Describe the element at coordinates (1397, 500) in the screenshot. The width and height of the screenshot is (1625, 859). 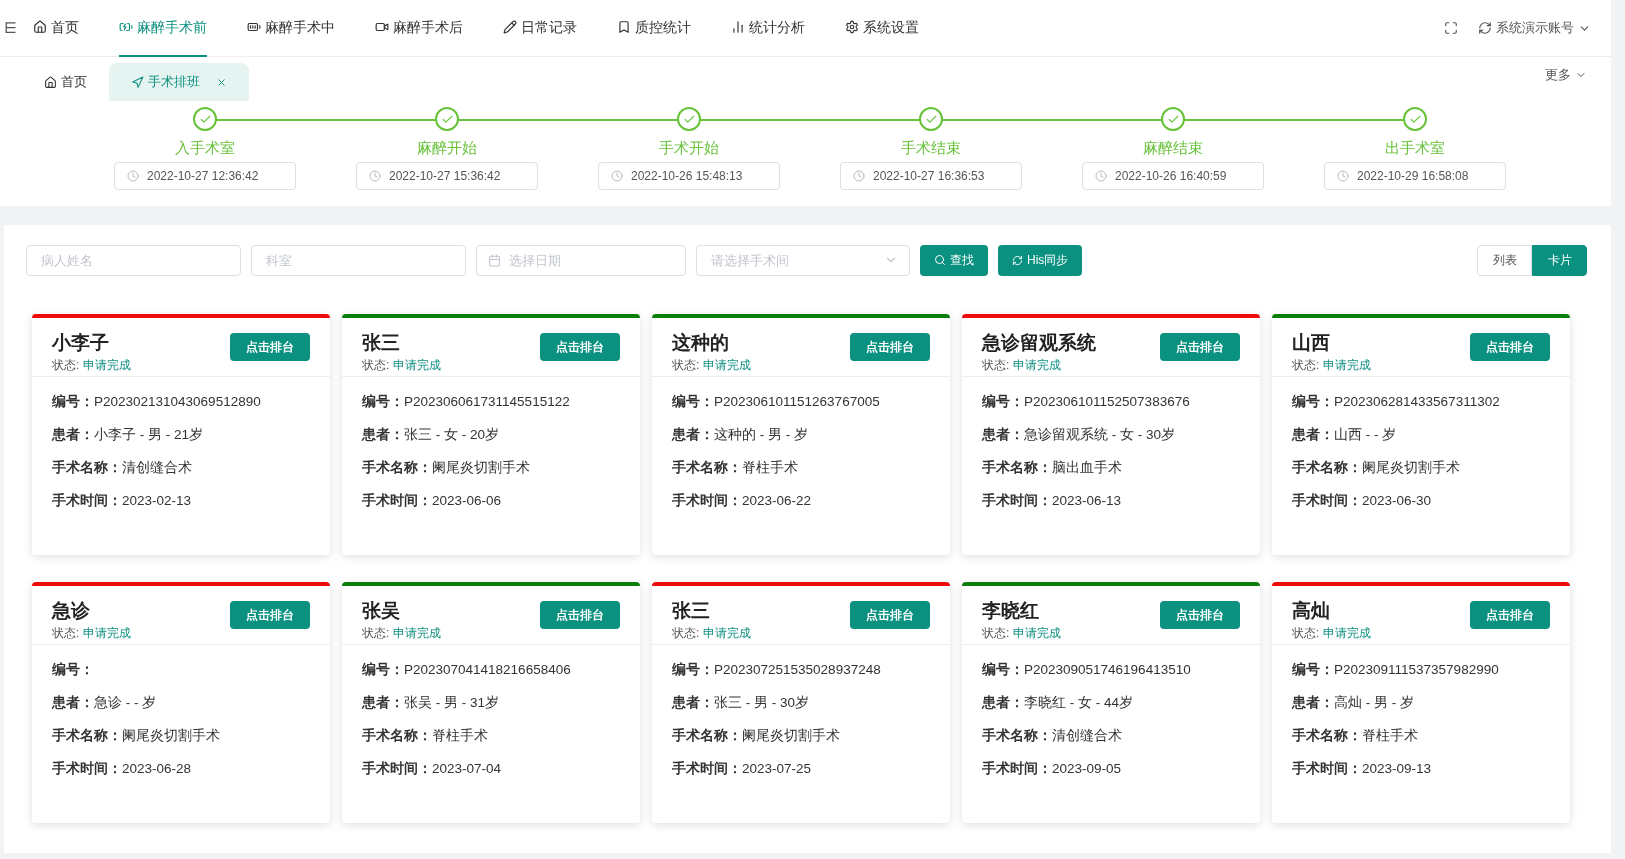
I see `field-value: 2023-06-30` at that location.